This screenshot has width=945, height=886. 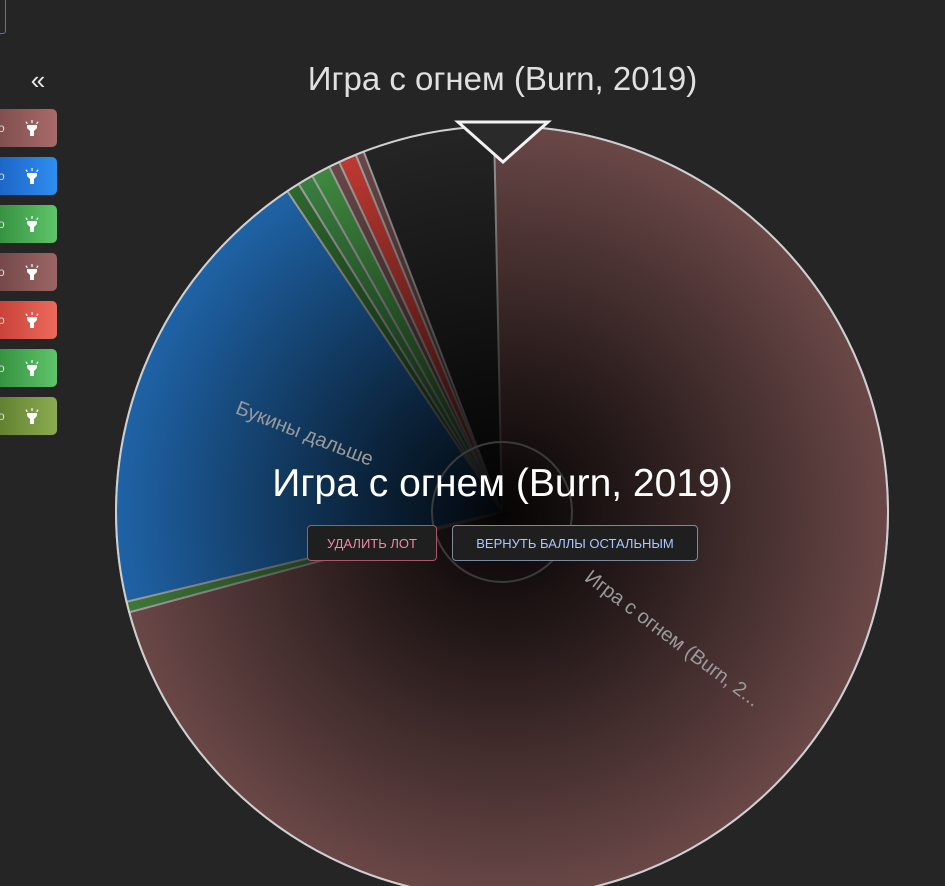 I want to click on winner-title: Игра с огнем (Burn, 2019), so click(x=502, y=483).